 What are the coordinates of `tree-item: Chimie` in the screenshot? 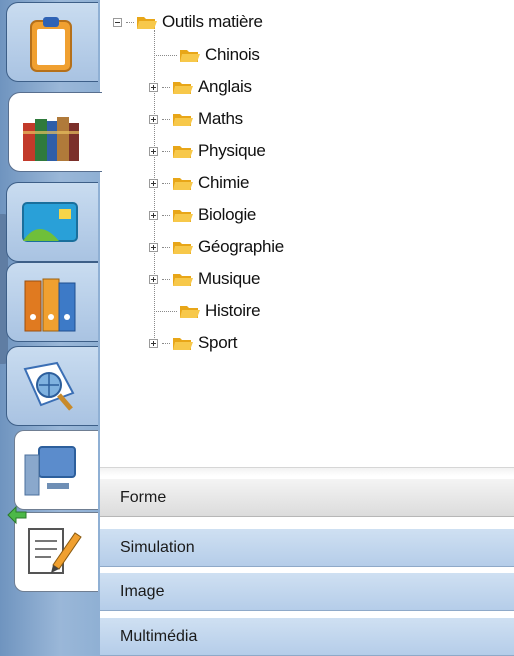 It's located at (199, 183).